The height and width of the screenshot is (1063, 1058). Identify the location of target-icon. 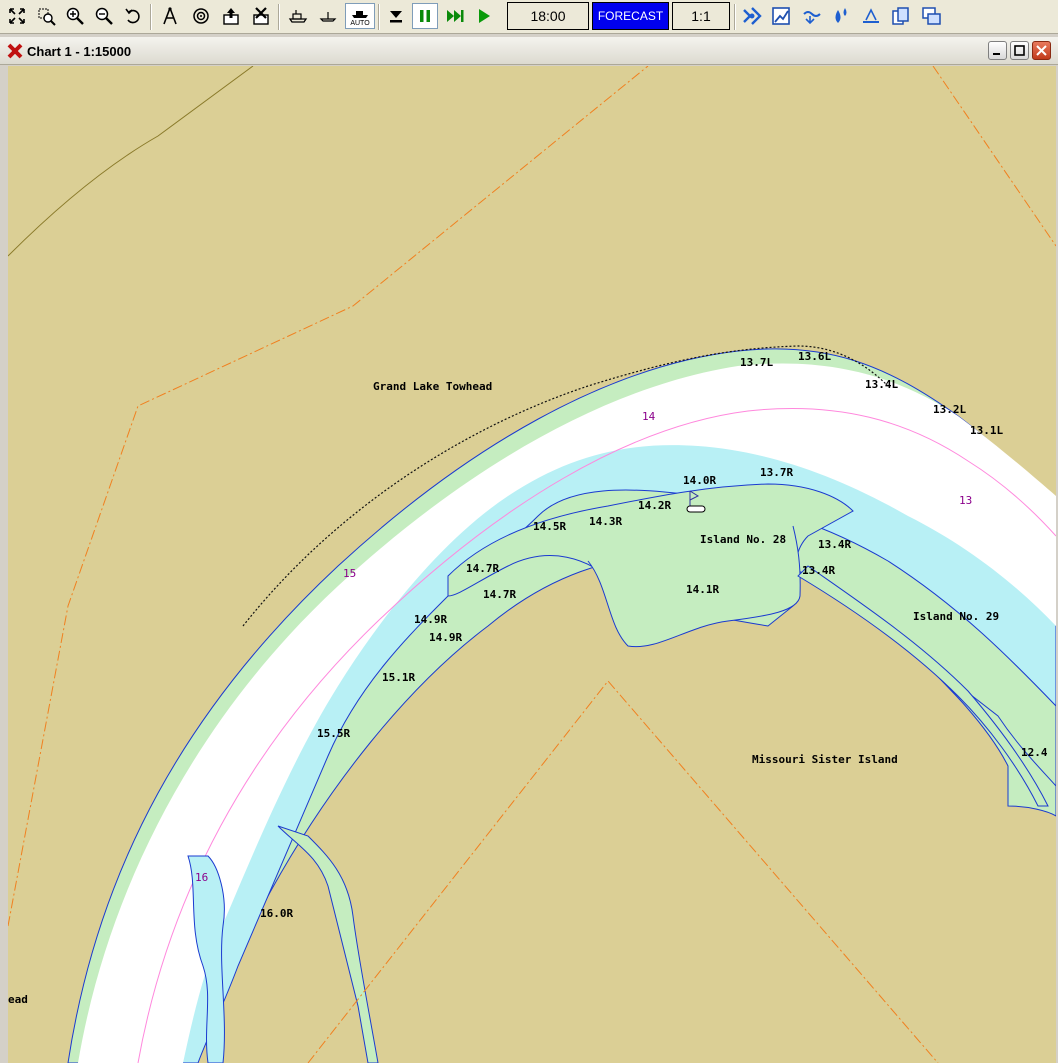
(201, 16).